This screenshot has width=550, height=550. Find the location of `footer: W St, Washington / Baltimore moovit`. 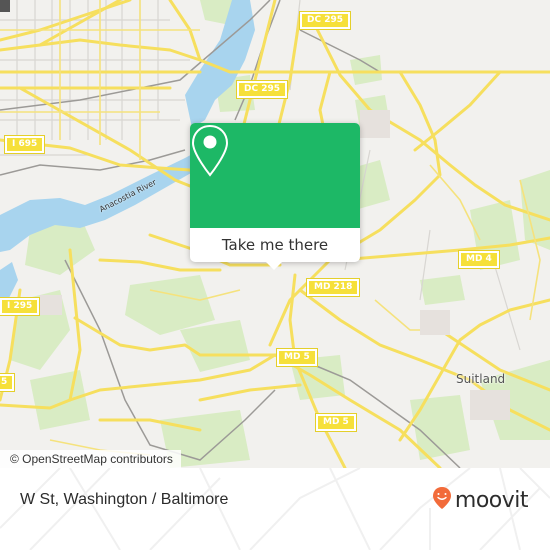

footer: W St, Washington / Baltimore moovit is located at coordinates (275, 509).